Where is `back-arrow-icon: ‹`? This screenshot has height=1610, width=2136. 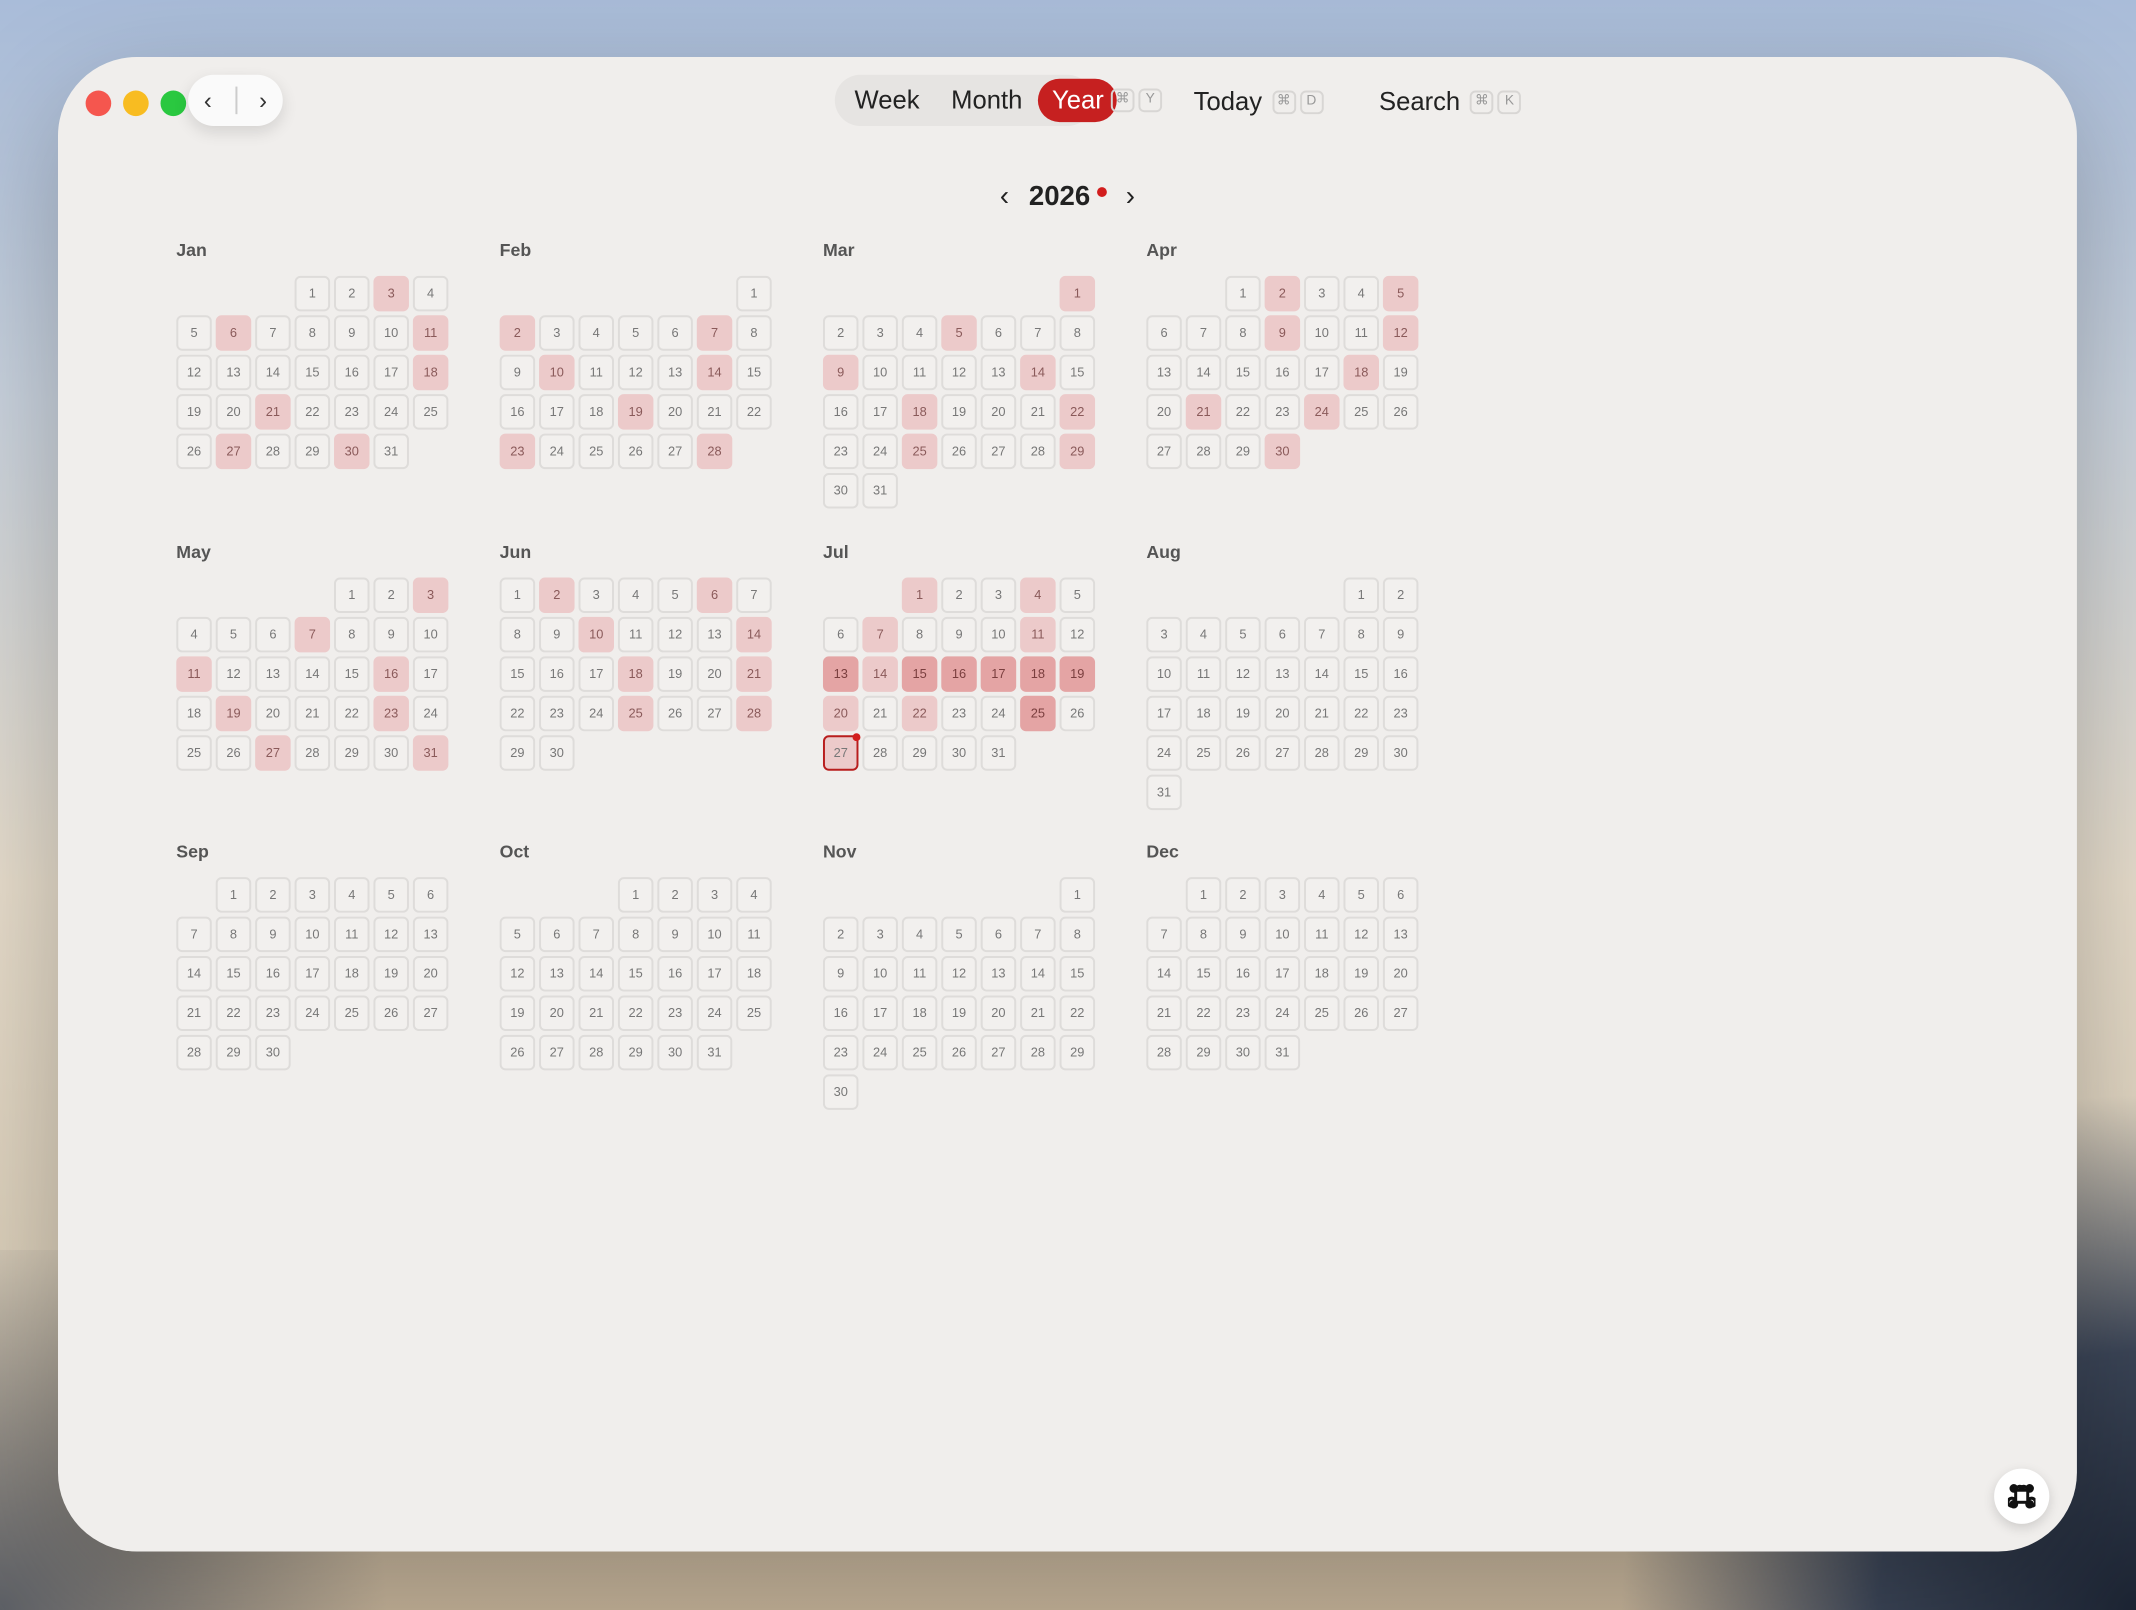 back-arrow-icon: ‹ is located at coordinates (208, 101).